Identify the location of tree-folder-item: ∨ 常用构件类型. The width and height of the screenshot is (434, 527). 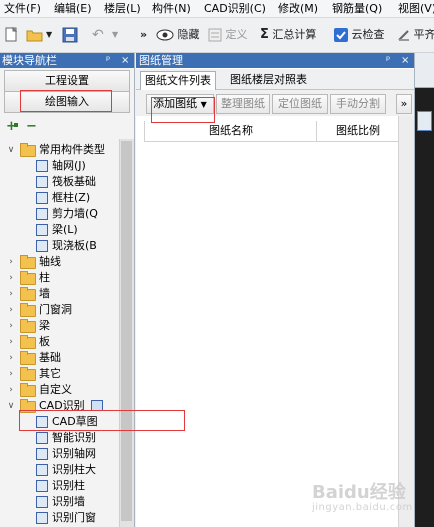
(62, 150).